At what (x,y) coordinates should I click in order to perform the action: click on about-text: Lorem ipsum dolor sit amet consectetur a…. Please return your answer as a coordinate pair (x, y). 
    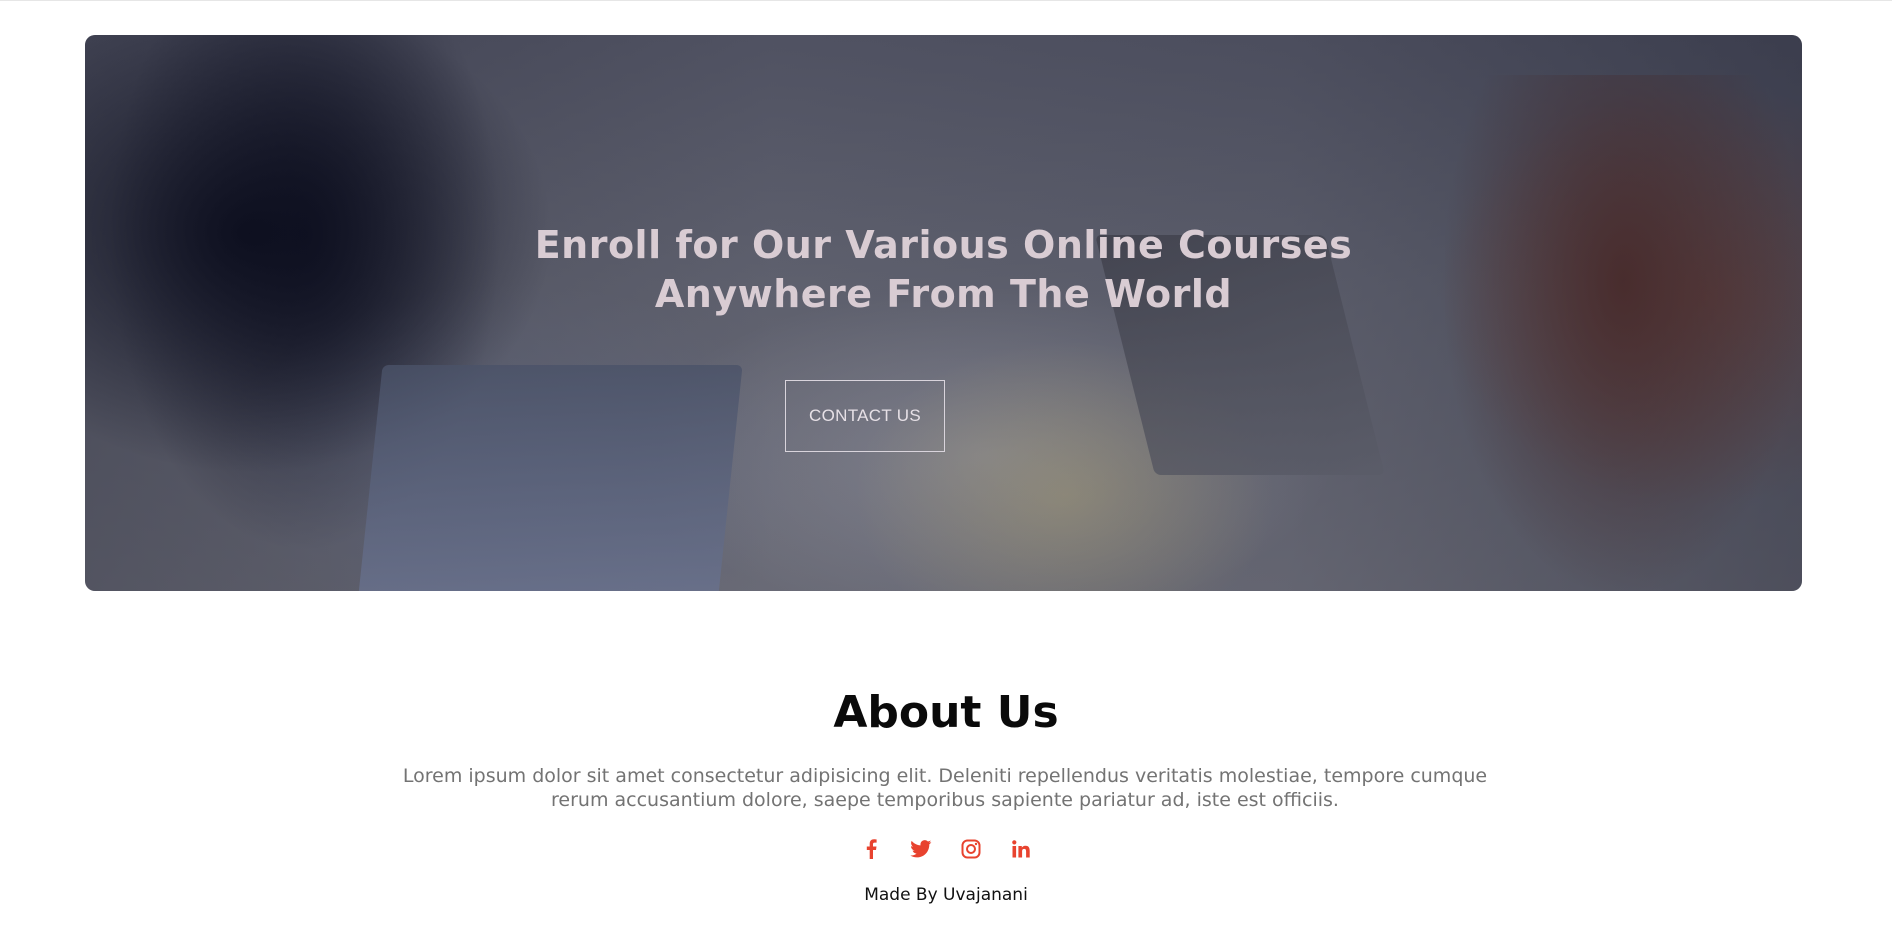
    Looking at the image, I should click on (945, 788).